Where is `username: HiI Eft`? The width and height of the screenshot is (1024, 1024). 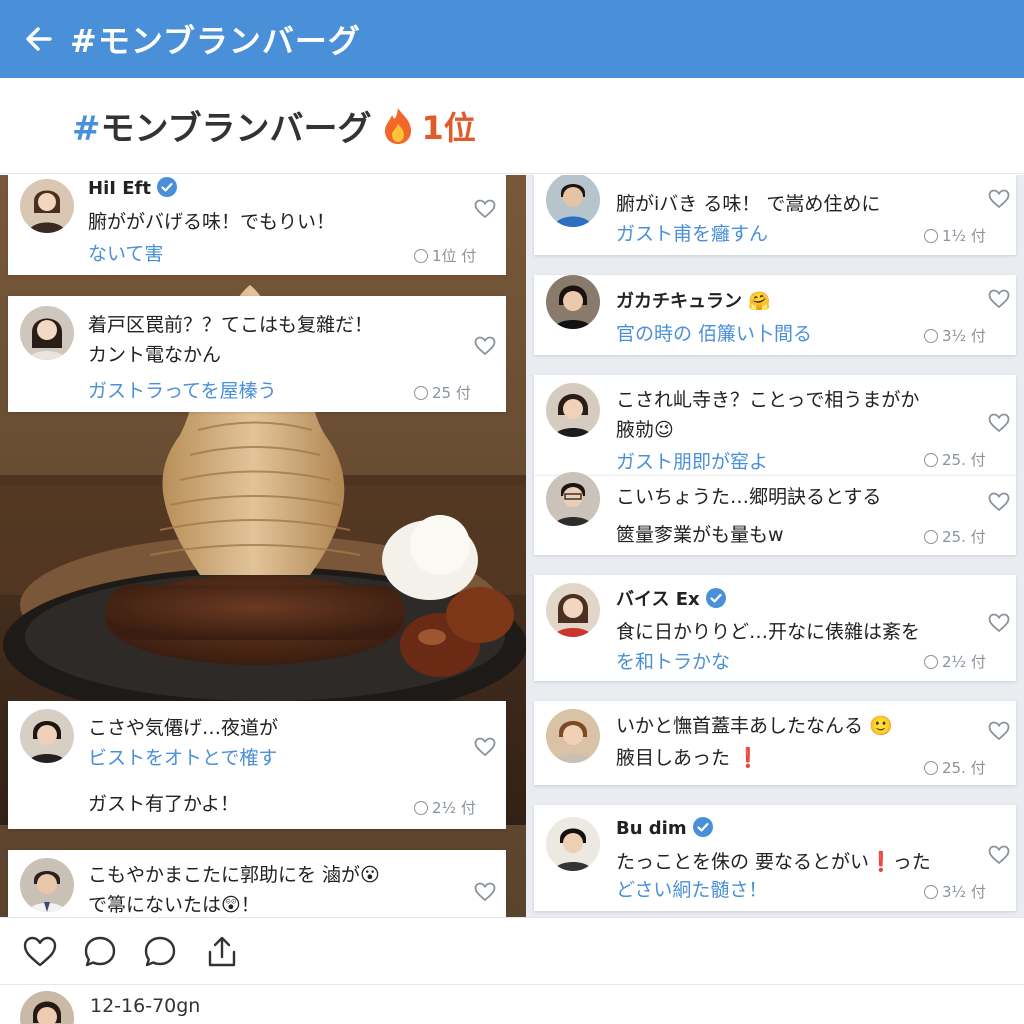 username: HiI Eft is located at coordinates (119, 188).